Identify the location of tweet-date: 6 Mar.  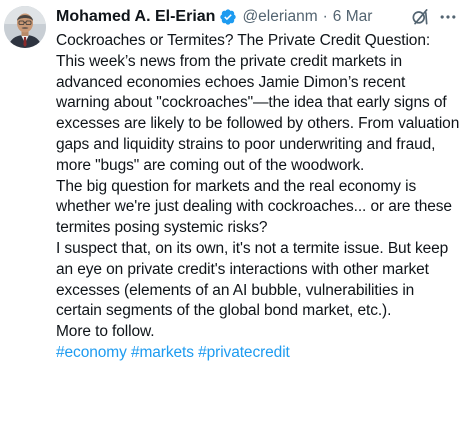
(353, 17).